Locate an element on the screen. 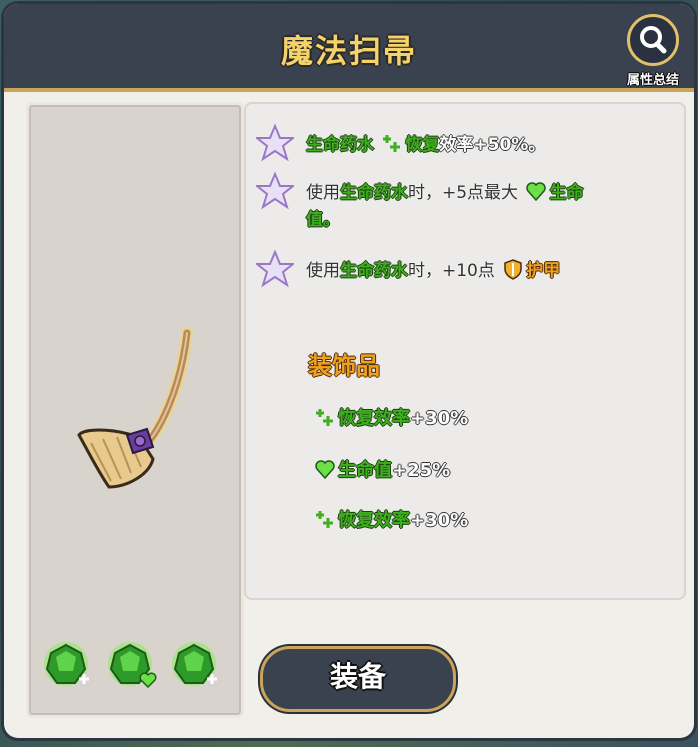 The width and height of the screenshot is (698, 747). shield-icon is located at coordinates (513, 269).